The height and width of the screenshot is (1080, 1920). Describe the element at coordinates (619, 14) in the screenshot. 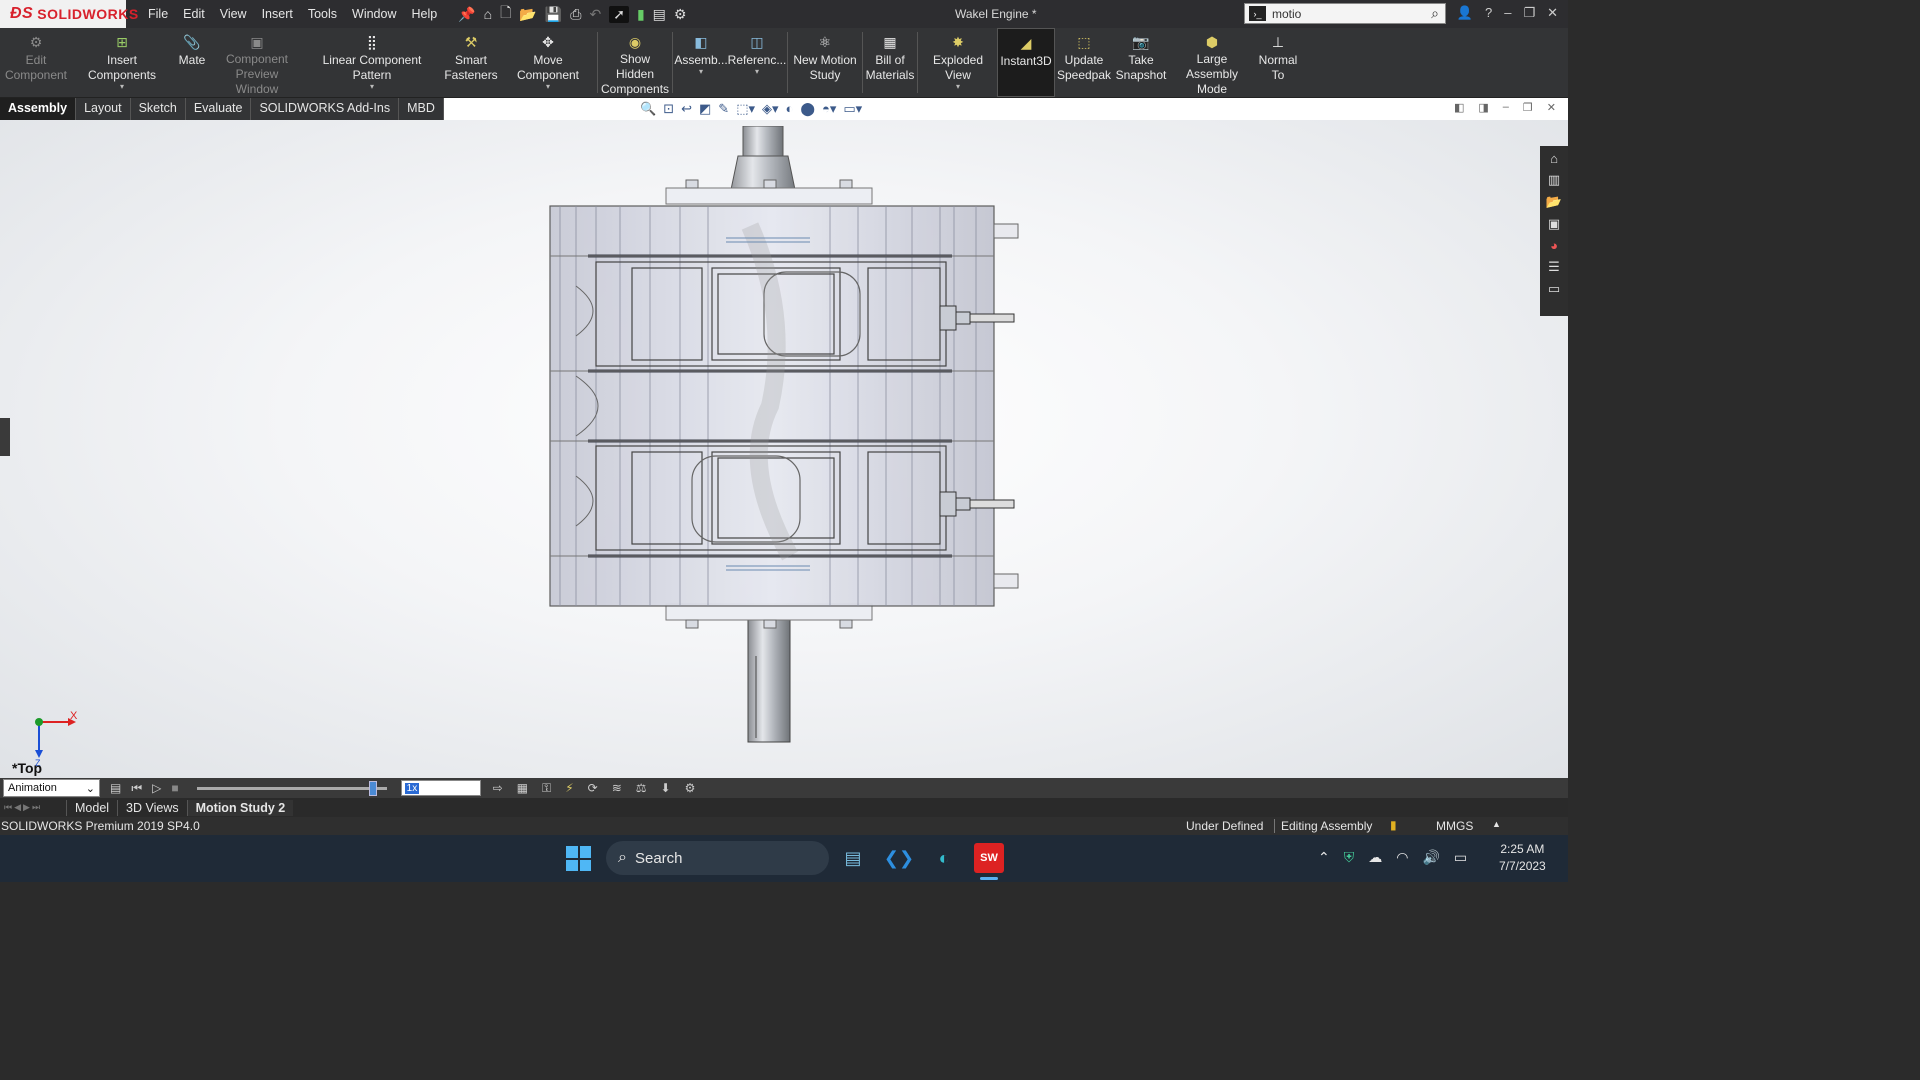

I see `select-cursor-icon: ➚` at that location.